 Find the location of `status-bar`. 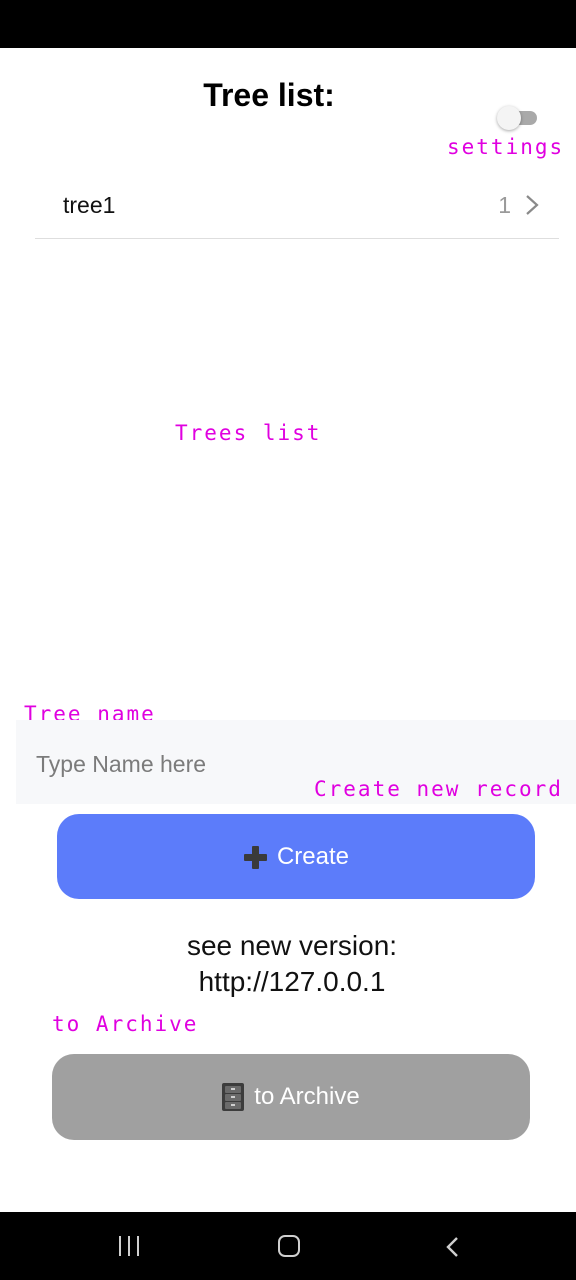

status-bar is located at coordinates (288, 24).